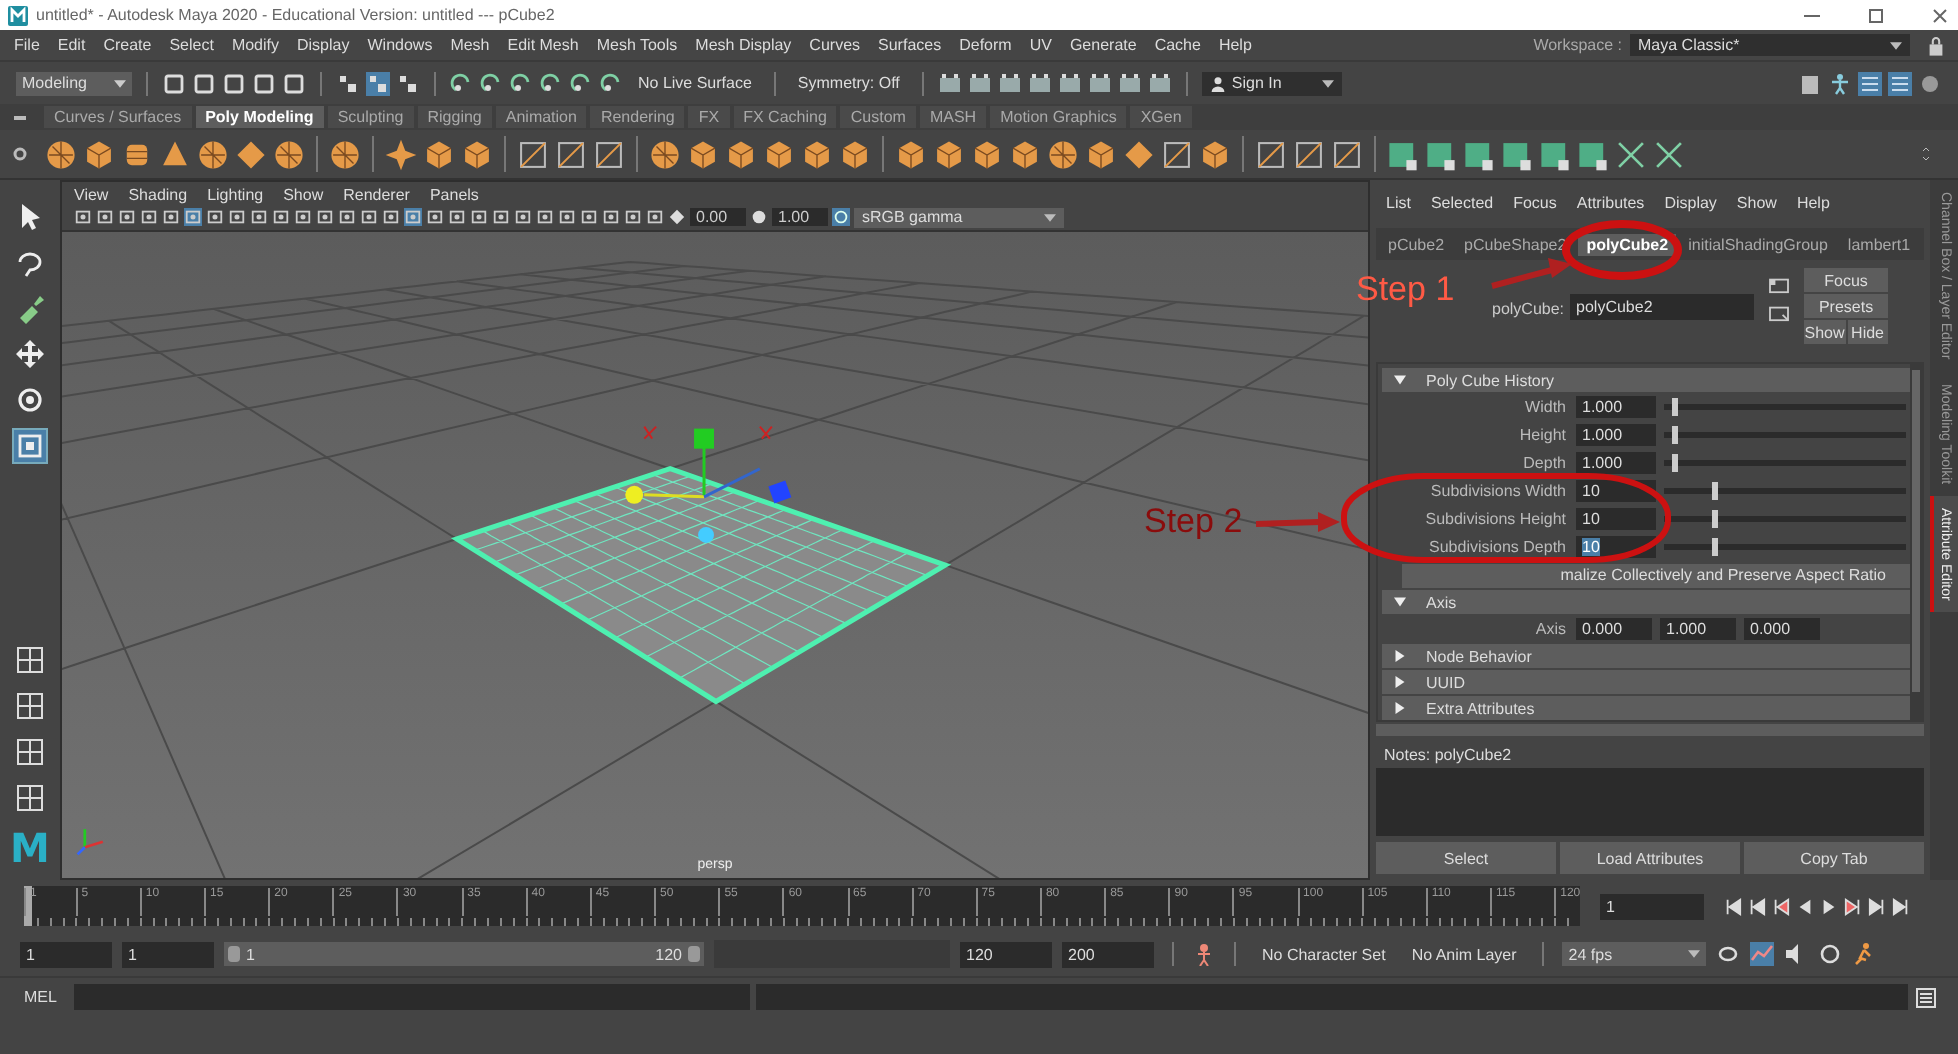 This screenshot has width=1958, height=1054. I want to click on start-time-field: 1, so click(66, 954).